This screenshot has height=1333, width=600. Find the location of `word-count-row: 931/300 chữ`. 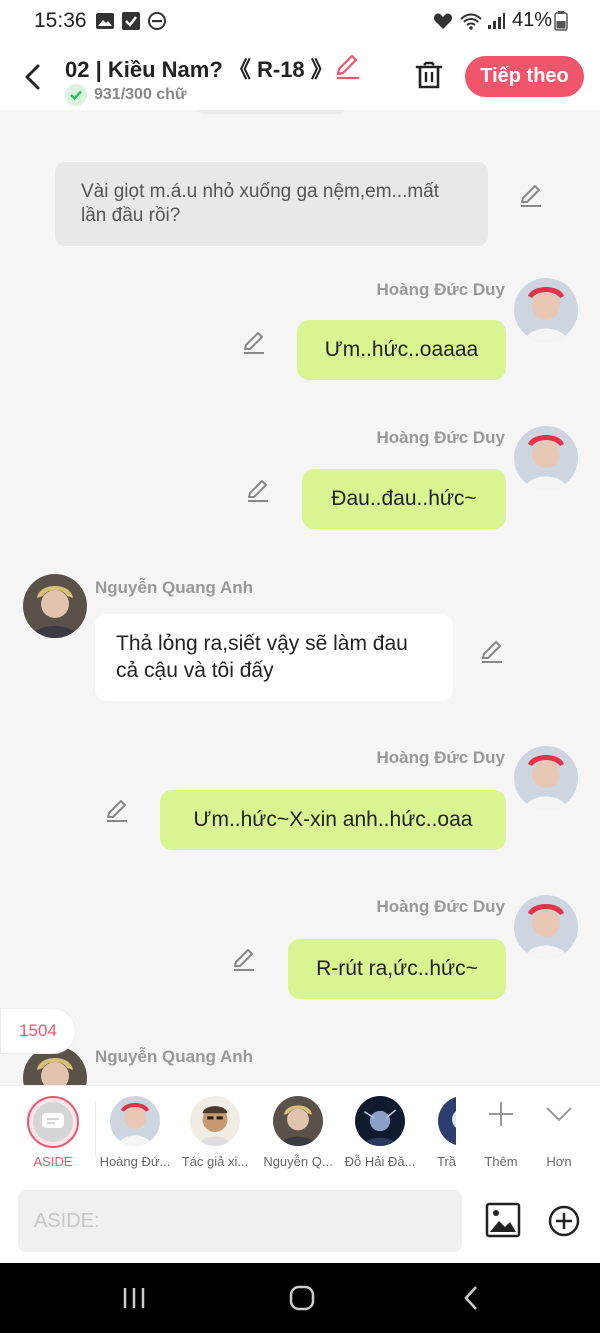

word-count-row: 931/300 chữ is located at coordinates (126, 95).